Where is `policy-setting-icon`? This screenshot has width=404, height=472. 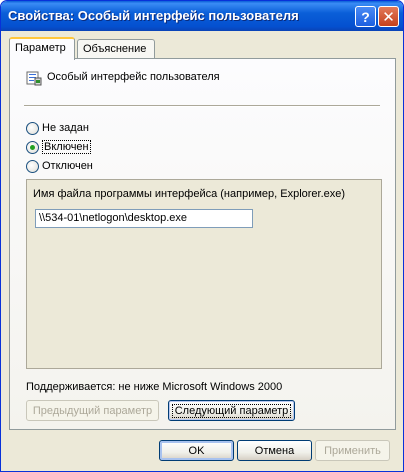
policy-setting-icon is located at coordinates (34, 78).